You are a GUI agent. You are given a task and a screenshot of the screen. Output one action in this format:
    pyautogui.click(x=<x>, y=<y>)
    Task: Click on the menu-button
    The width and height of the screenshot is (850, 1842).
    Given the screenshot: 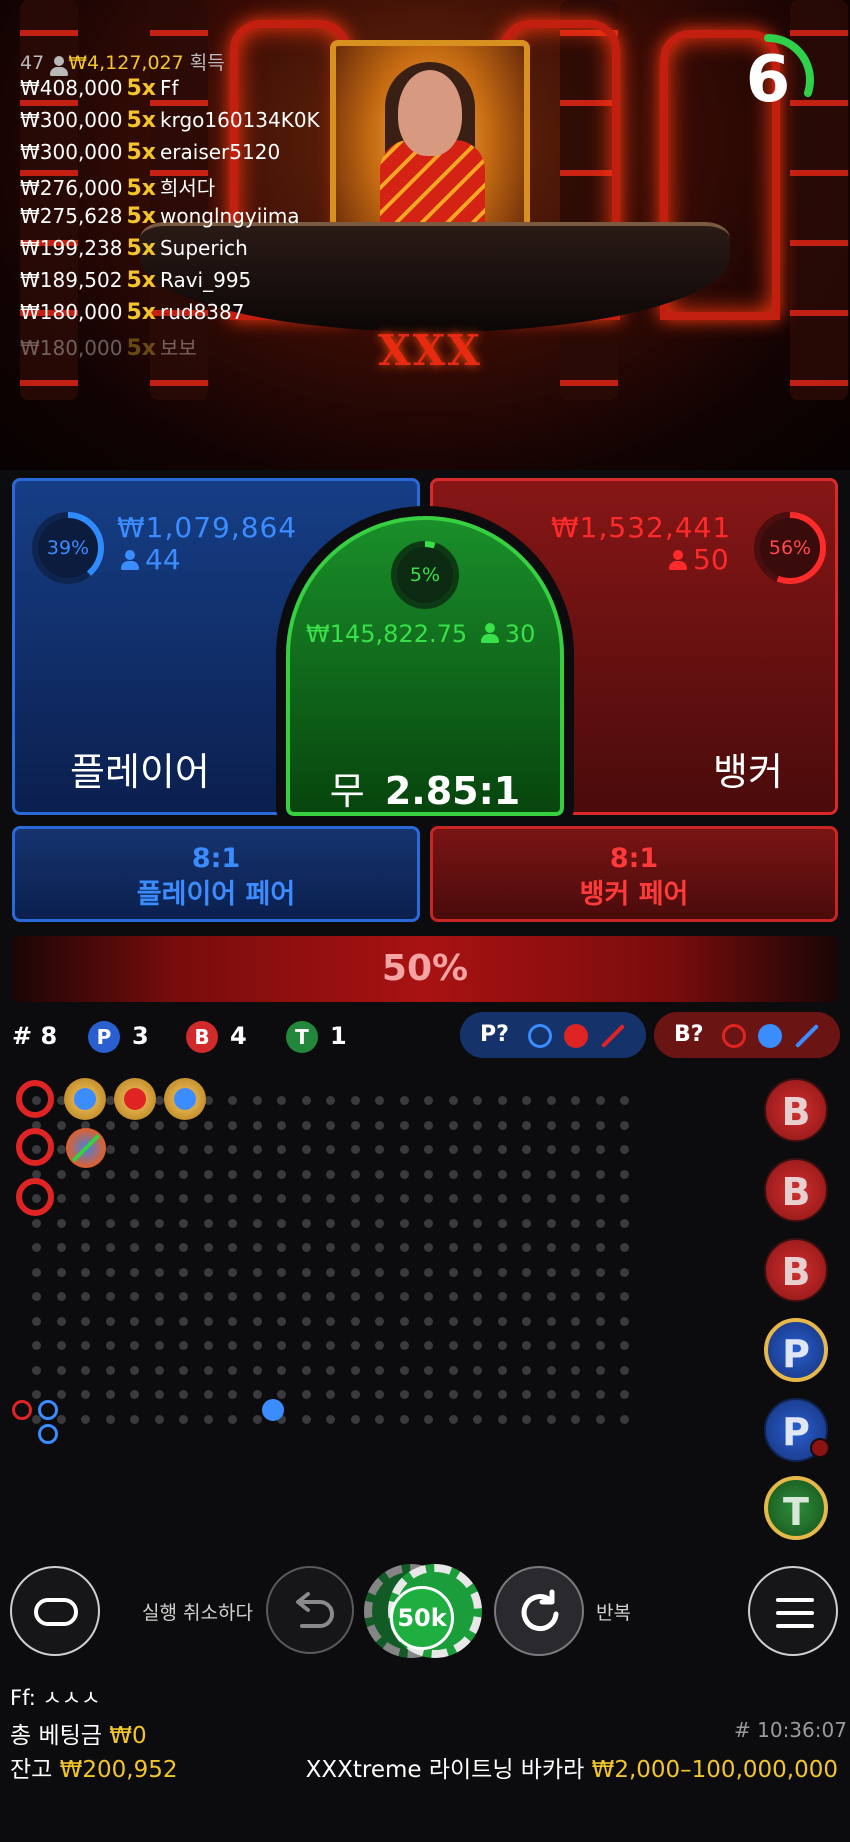 What is the action you would take?
    pyautogui.click(x=793, y=1611)
    